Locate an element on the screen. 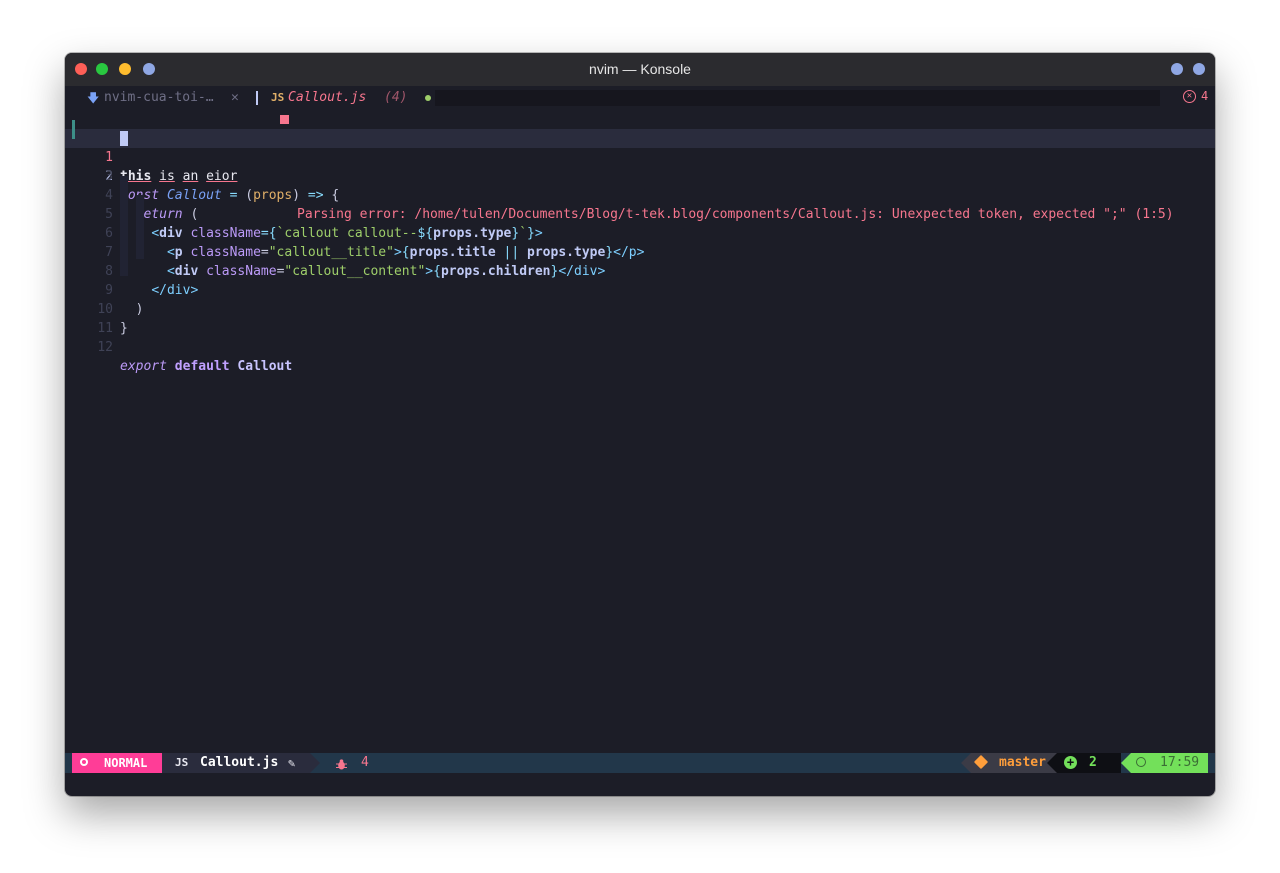 The width and height of the screenshot is (1280, 873). git-branch-icon is located at coordinates (981, 762).